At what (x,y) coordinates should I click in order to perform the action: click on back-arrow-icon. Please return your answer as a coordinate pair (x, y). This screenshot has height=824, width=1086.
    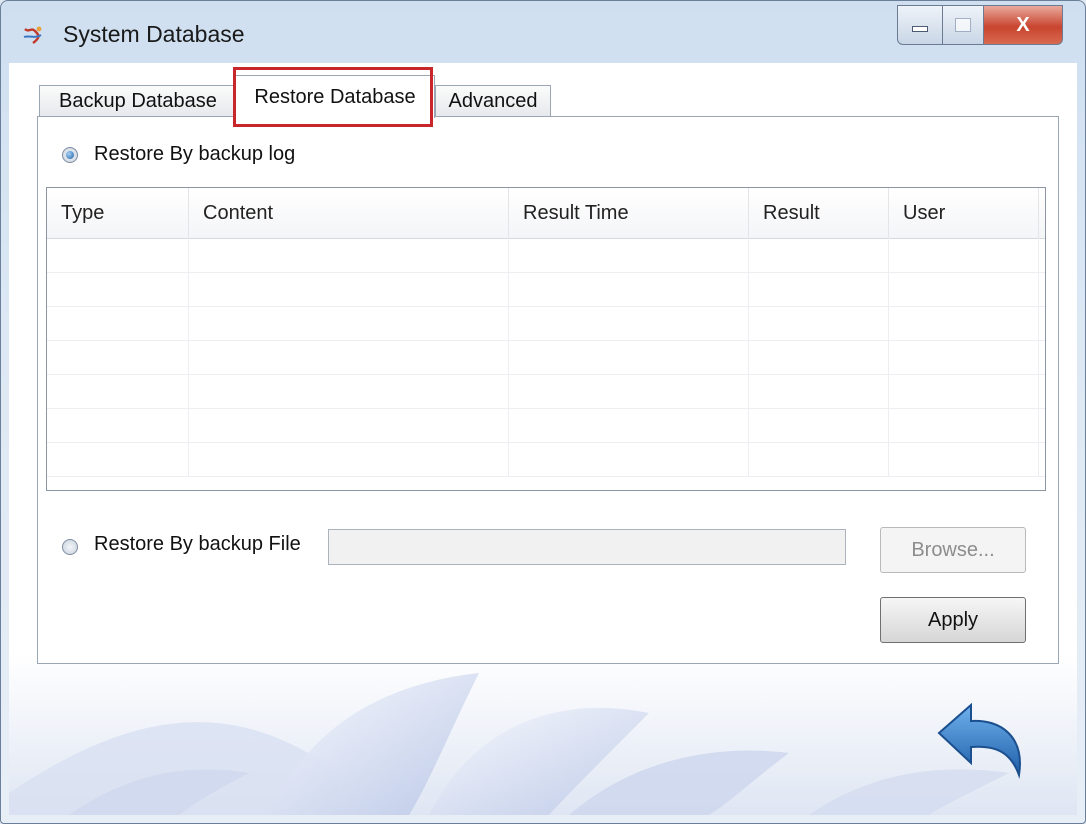
    Looking at the image, I should click on (981, 738).